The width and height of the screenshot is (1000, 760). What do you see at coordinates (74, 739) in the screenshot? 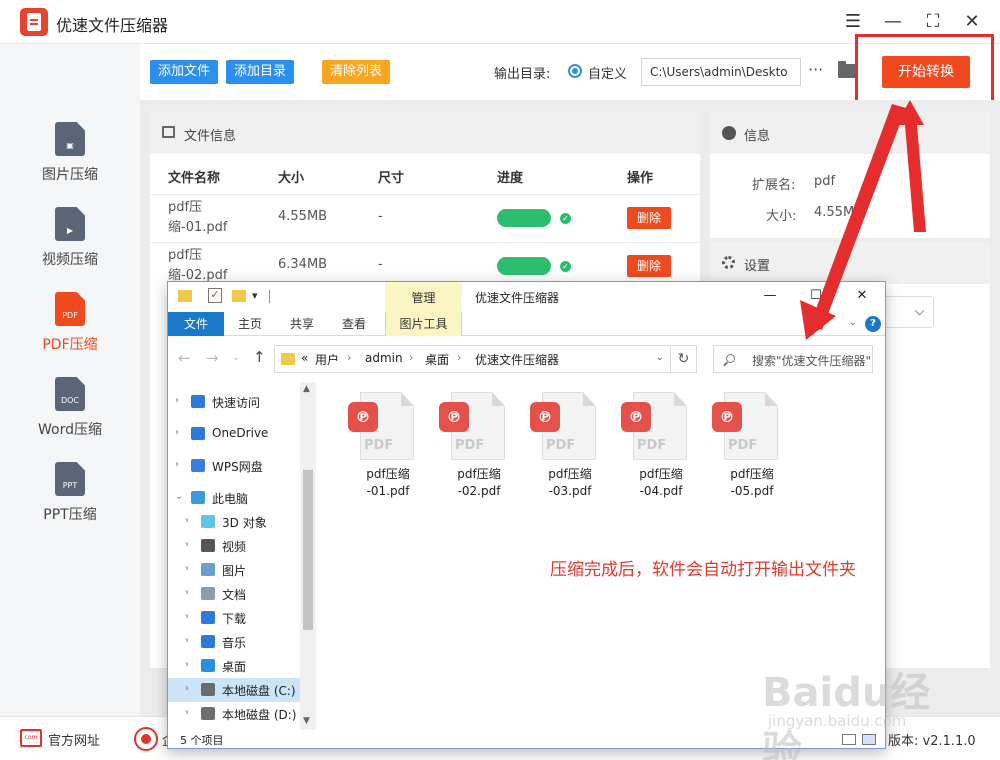
I see `official-site-link: 官方网址` at bounding box center [74, 739].